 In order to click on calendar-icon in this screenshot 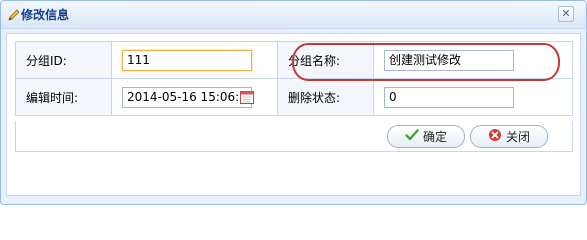, I will do `click(247, 97)`.